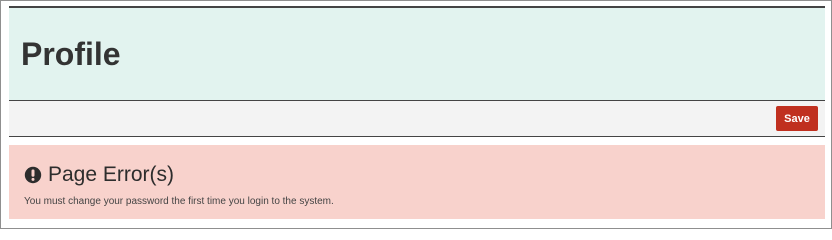 The width and height of the screenshot is (832, 240). What do you see at coordinates (111, 174) in the screenshot?
I see `page-error-title: Page Error(s)` at bounding box center [111, 174].